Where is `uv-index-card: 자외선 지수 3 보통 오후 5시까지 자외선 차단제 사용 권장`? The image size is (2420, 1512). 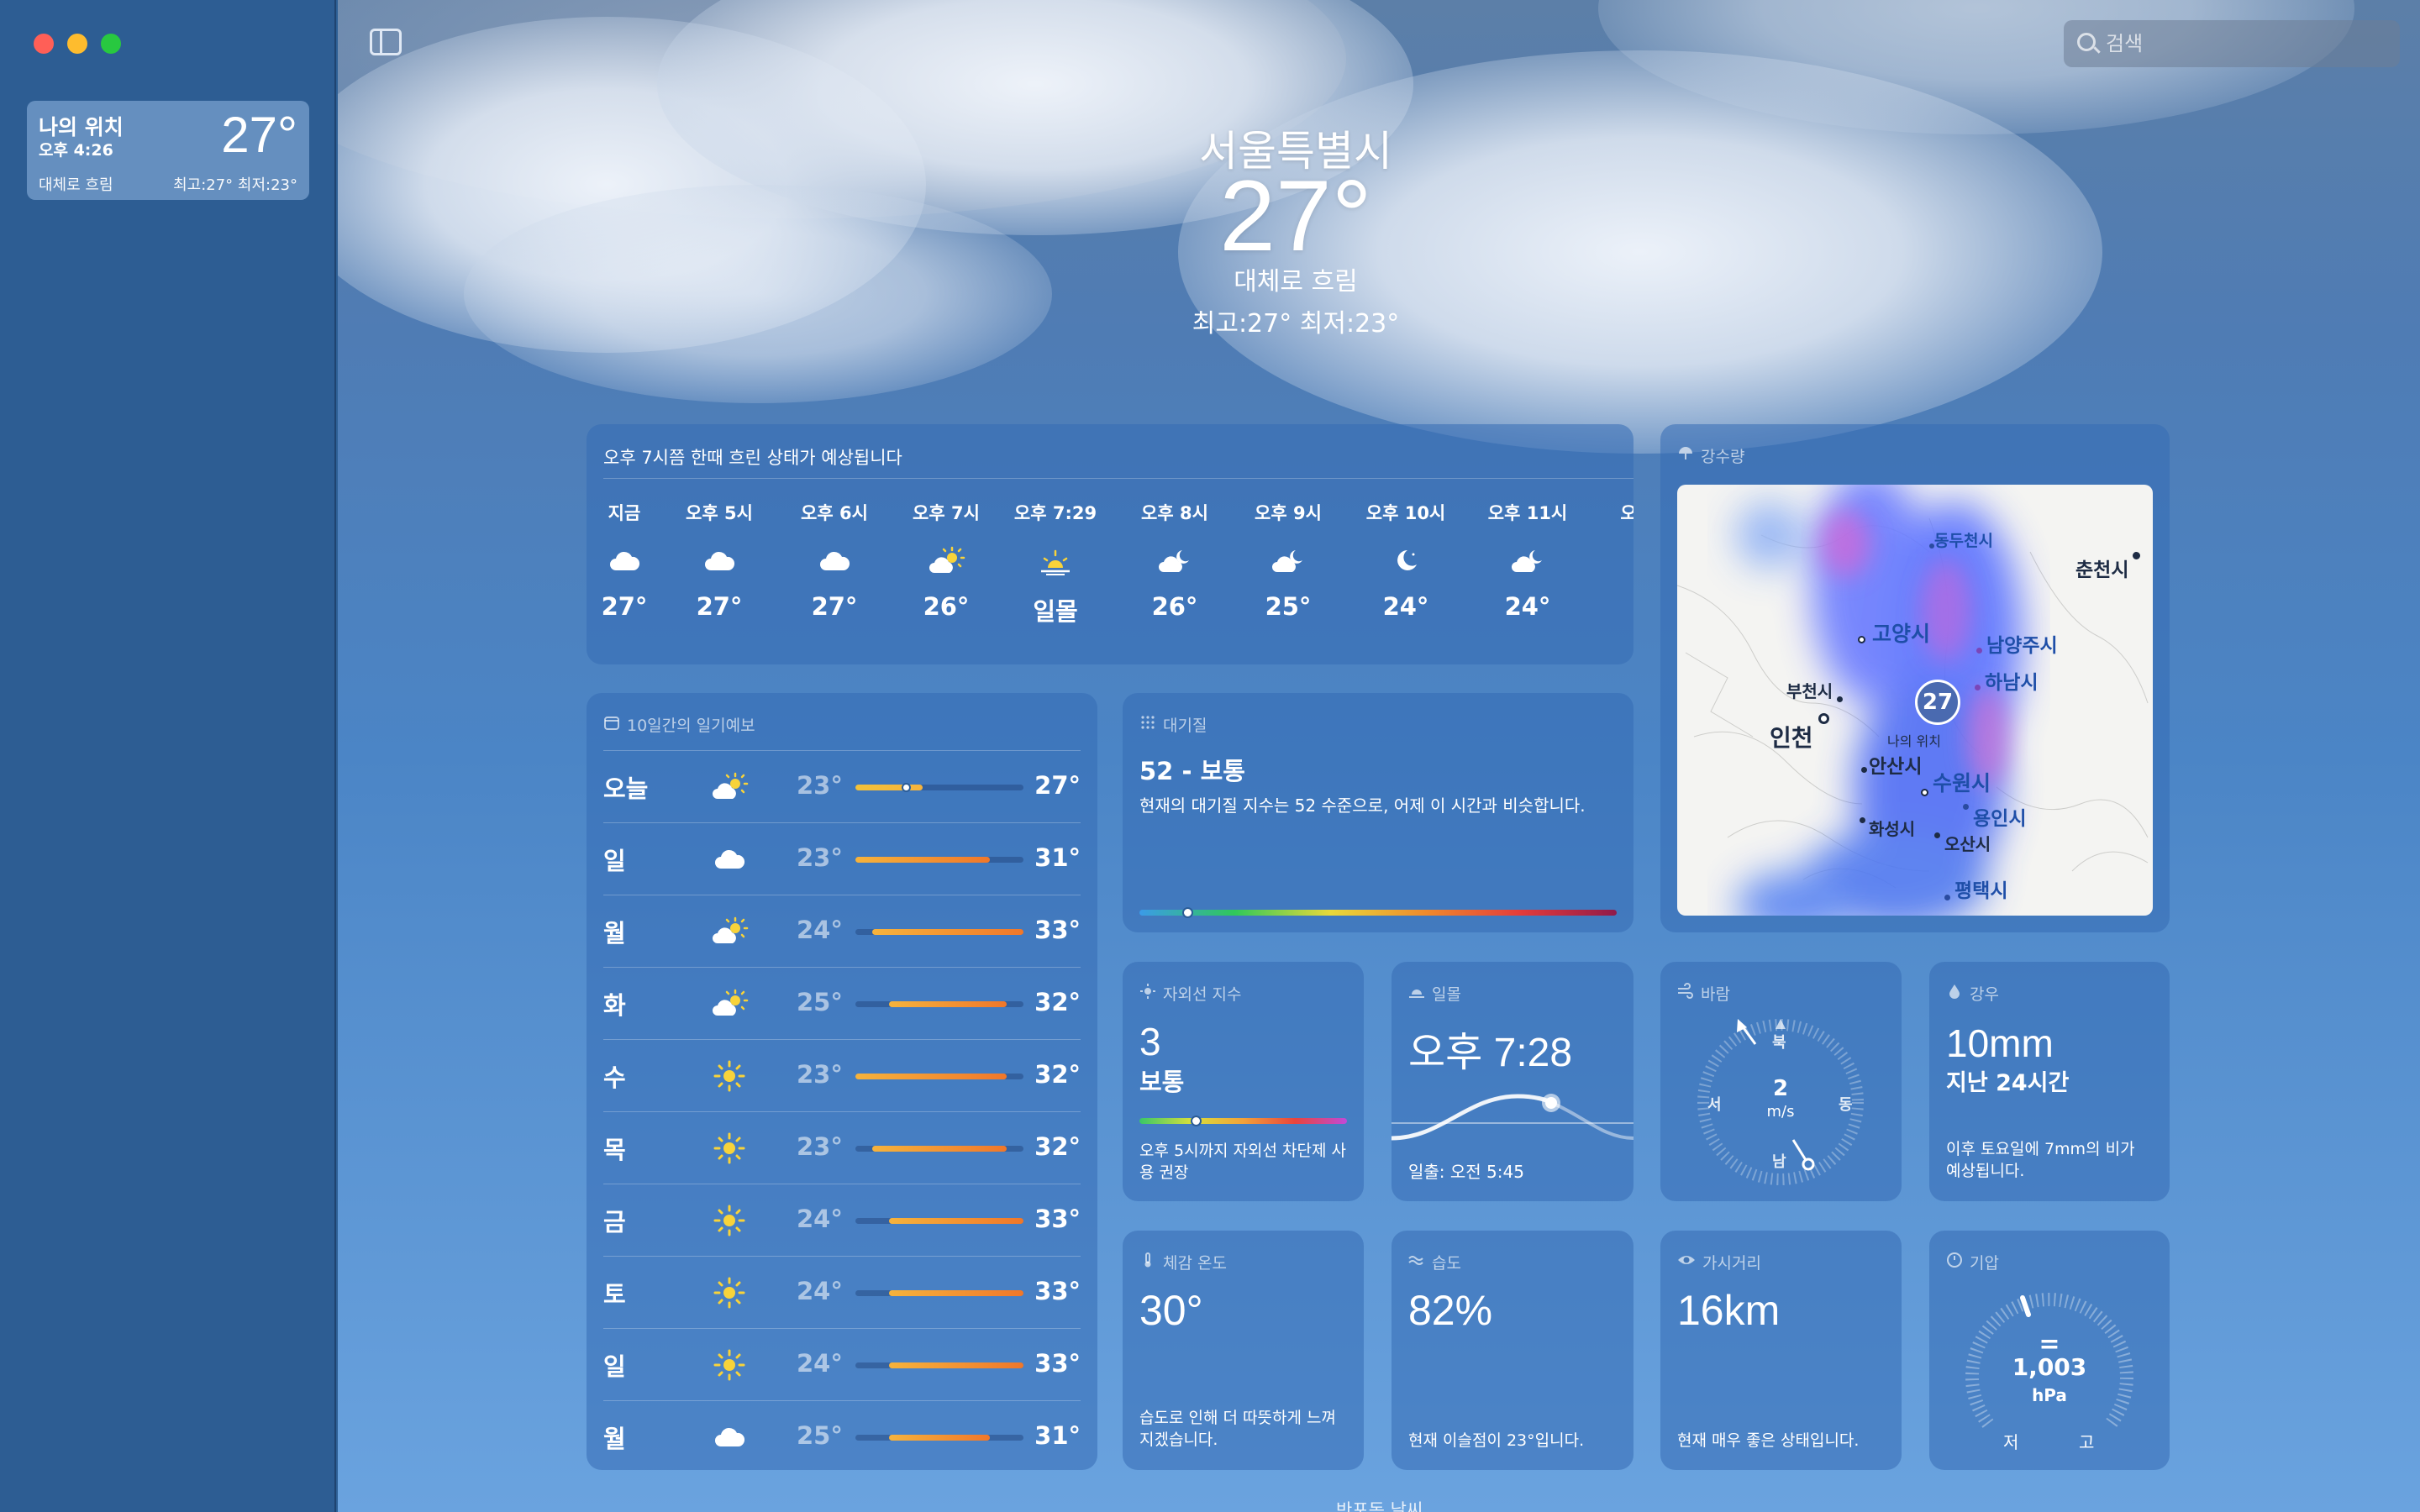 uv-index-card: 자외선 지수 3 보통 오후 5시까지 자외선 차단제 사용 권장 is located at coordinates (1243, 1081).